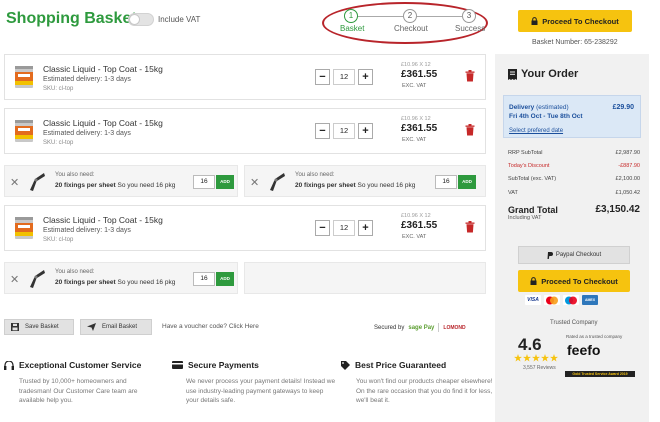 This screenshot has height=422, width=660. What do you see at coordinates (550, 255) in the screenshot?
I see `paypal-icon` at bounding box center [550, 255].